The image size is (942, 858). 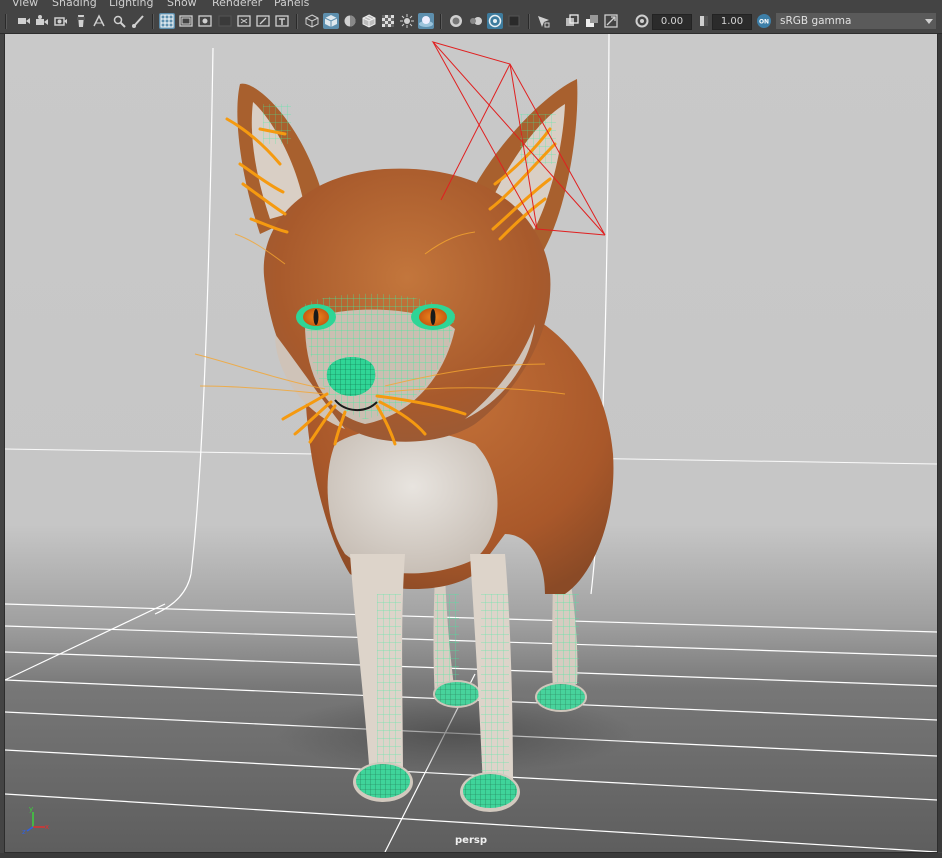 I want to click on menu-show: Show, so click(x=182, y=5).